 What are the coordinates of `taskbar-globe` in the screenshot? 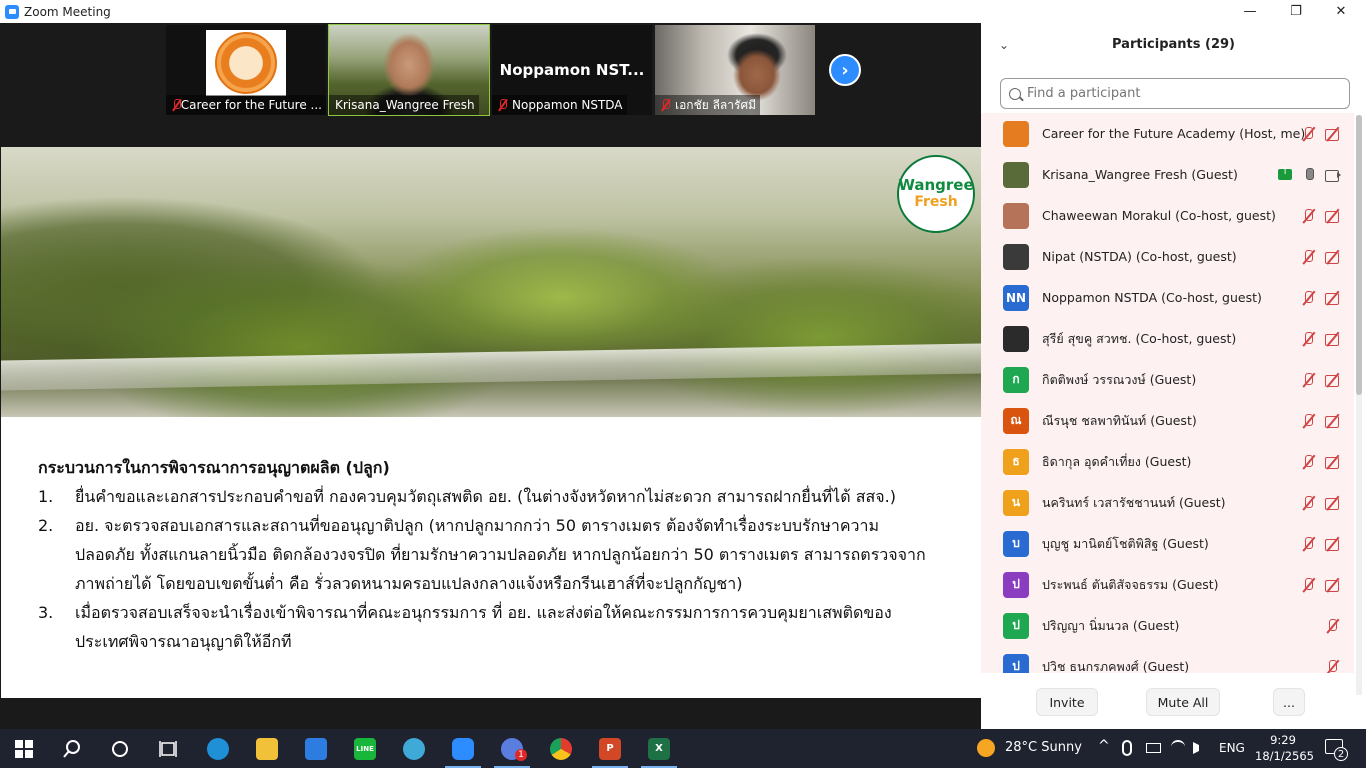 It's located at (414, 748).